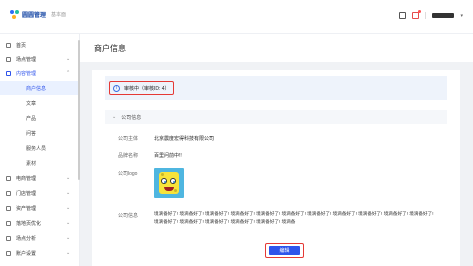 The image size is (473, 266). What do you see at coordinates (110, 48) in the screenshot?
I see `page-title: 商户信息` at bounding box center [110, 48].